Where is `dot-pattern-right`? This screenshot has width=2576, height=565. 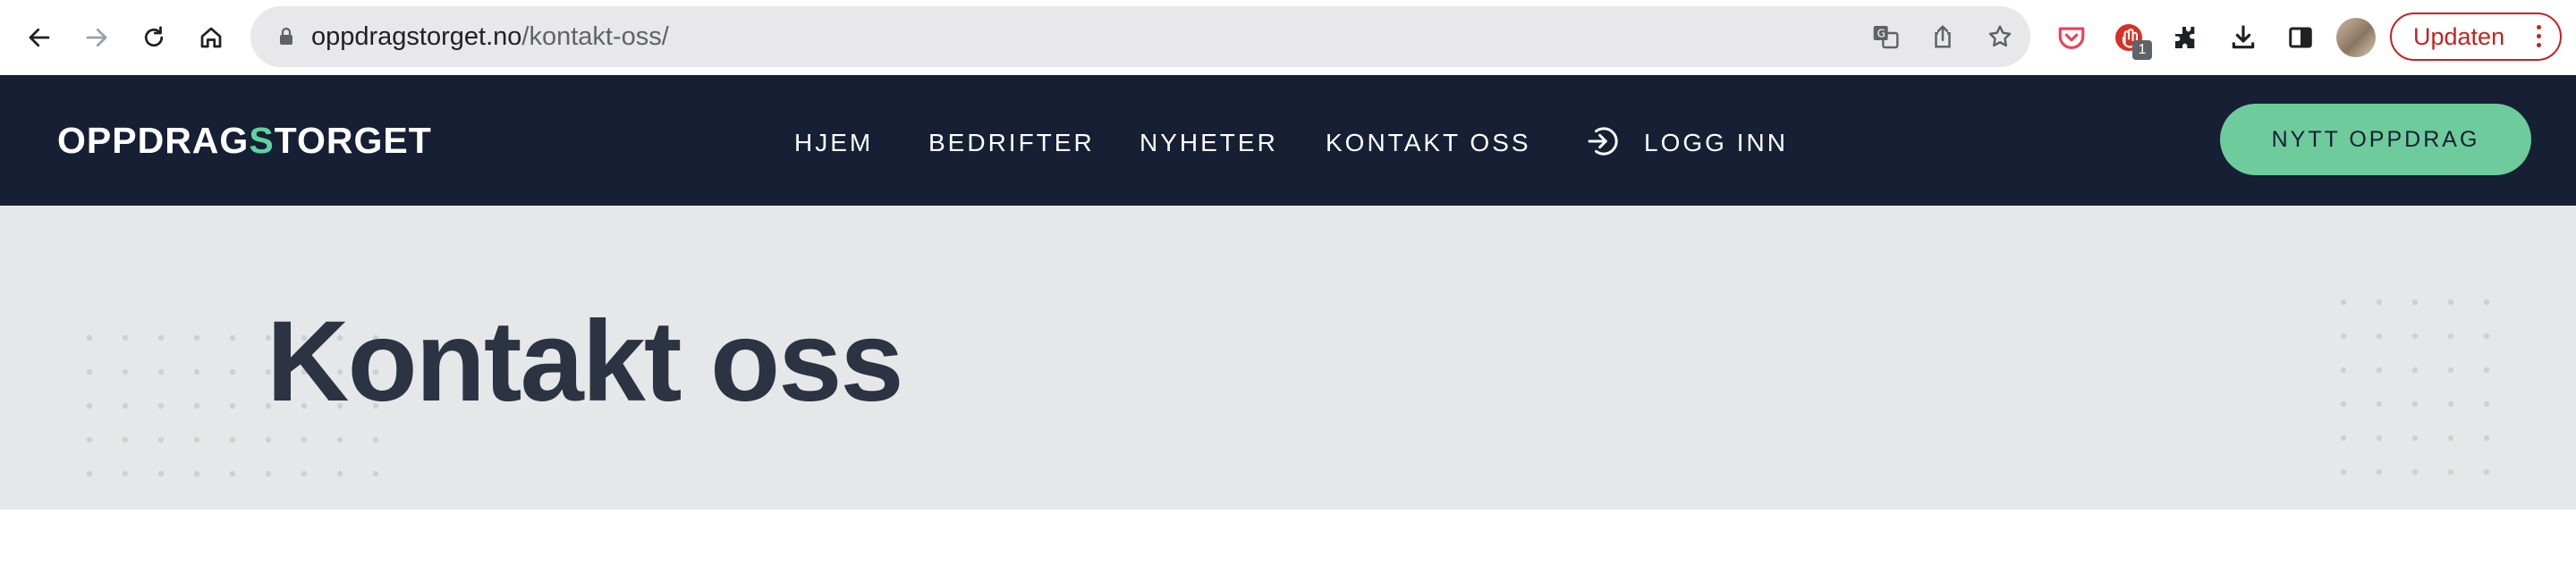 dot-pattern-right is located at coordinates (2423, 396).